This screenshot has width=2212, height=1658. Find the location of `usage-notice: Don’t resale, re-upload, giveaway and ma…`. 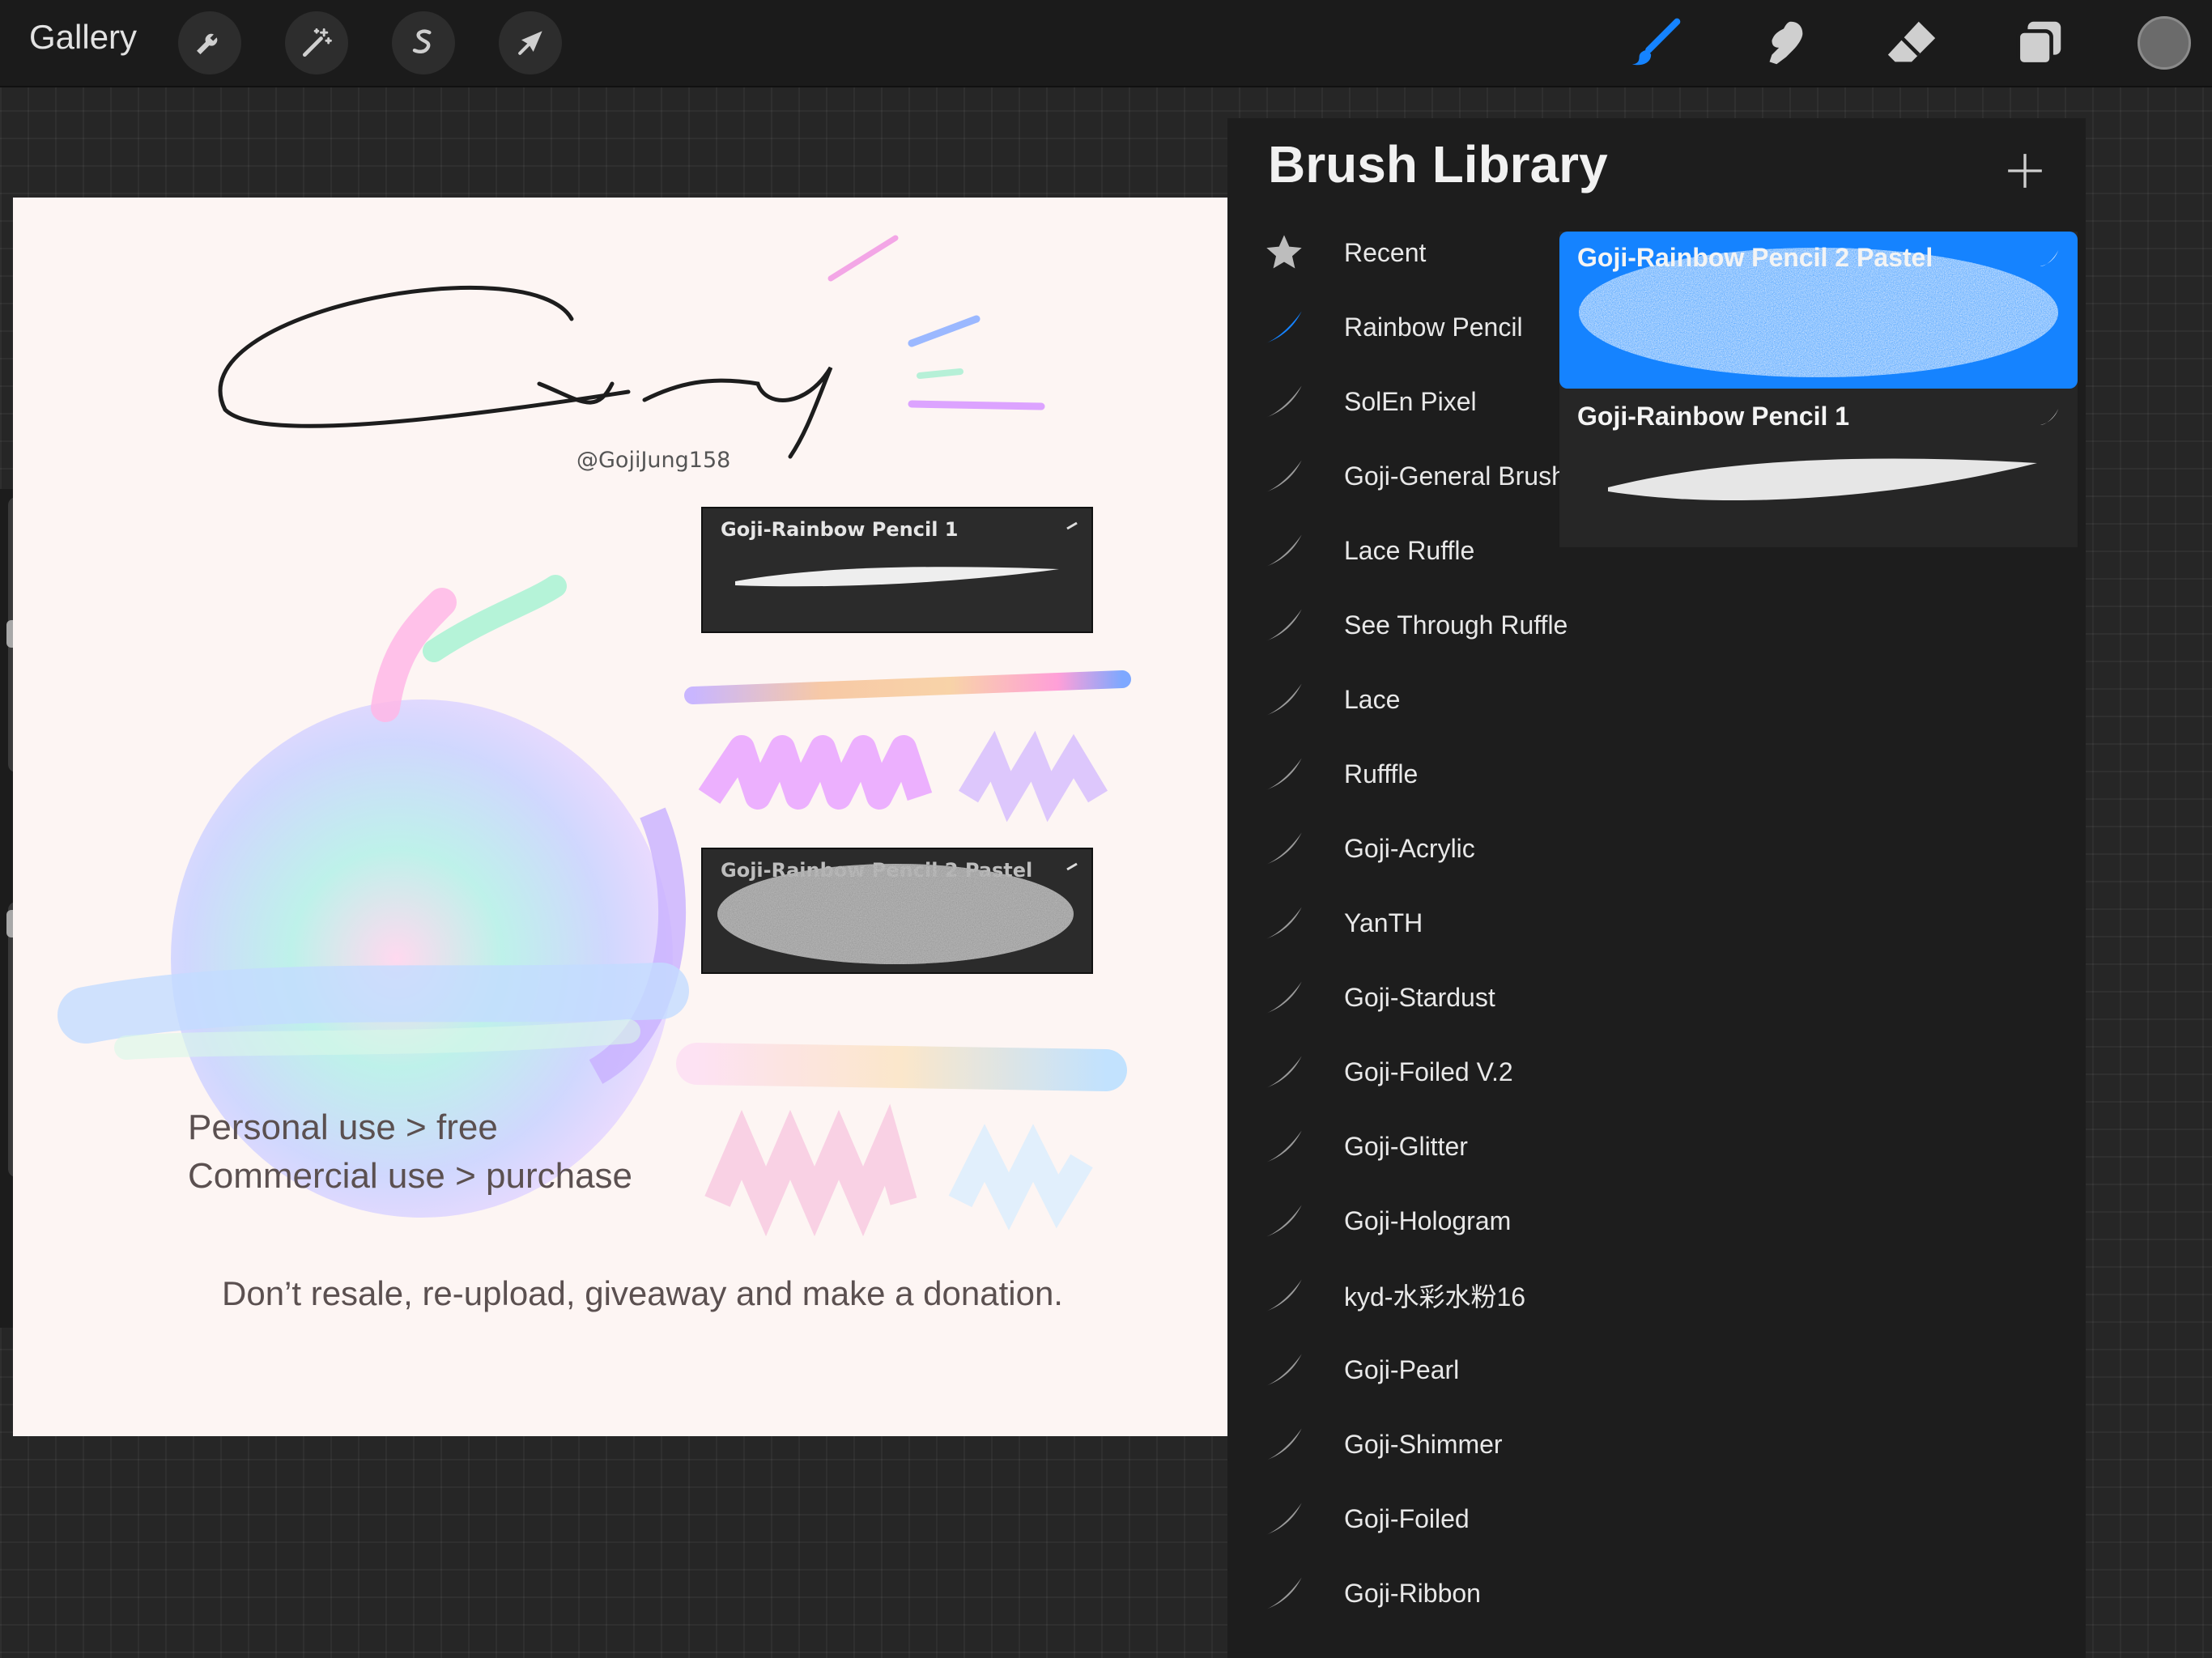

usage-notice: Don’t resale, re-upload, giveaway and ma… is located at coordinates (643, 1293).